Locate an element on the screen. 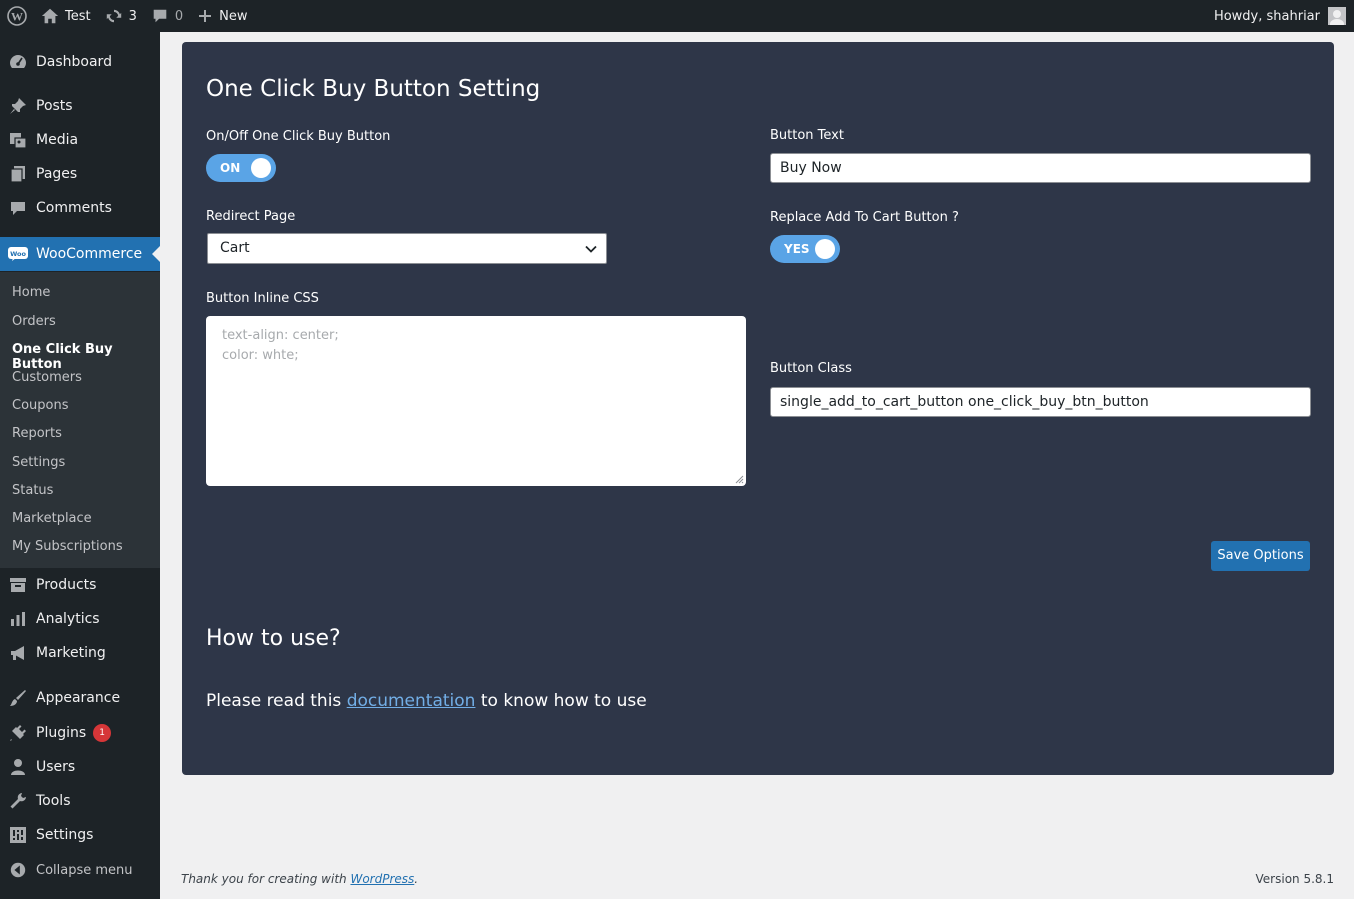 The height and width of the screenshot is (899, 1354). submenu-item-marketplace: Marketplace is located at coordinates (52, 518).